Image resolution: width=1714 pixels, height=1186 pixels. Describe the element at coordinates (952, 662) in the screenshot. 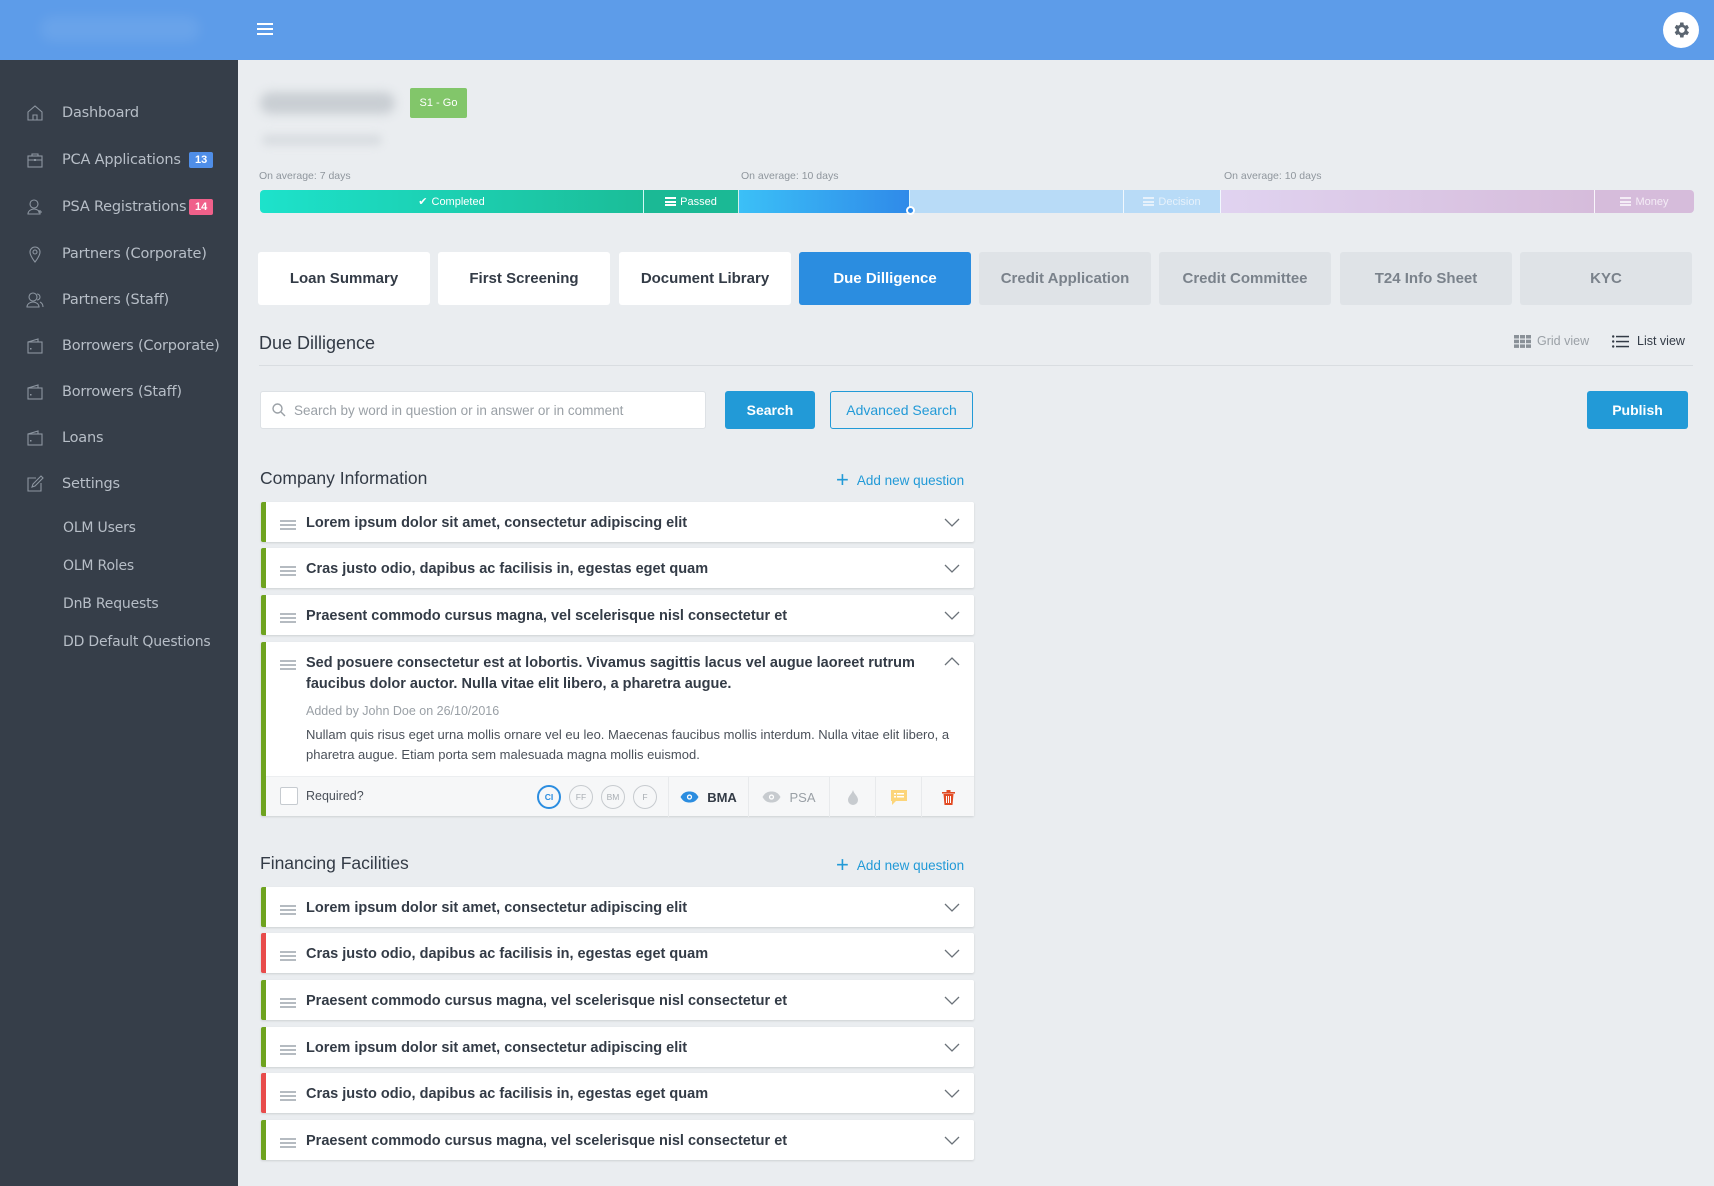

I see `chevron-up-icon` at that location.